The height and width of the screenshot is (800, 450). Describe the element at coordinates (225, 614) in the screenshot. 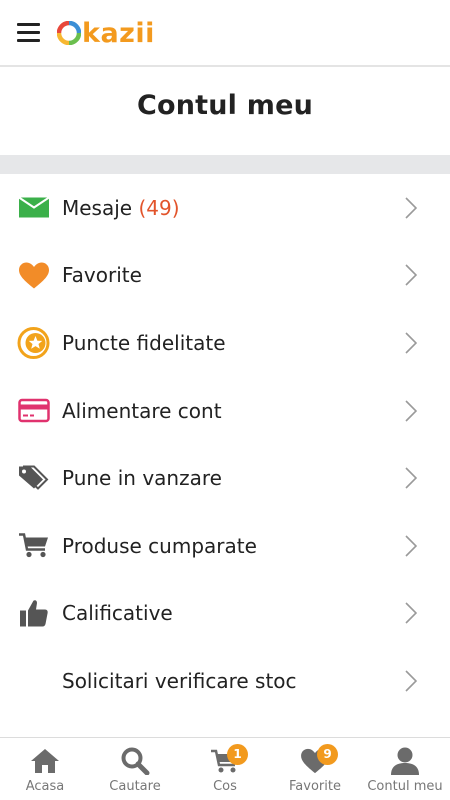

I see `menu-item-calificative: Calificative` at that location.